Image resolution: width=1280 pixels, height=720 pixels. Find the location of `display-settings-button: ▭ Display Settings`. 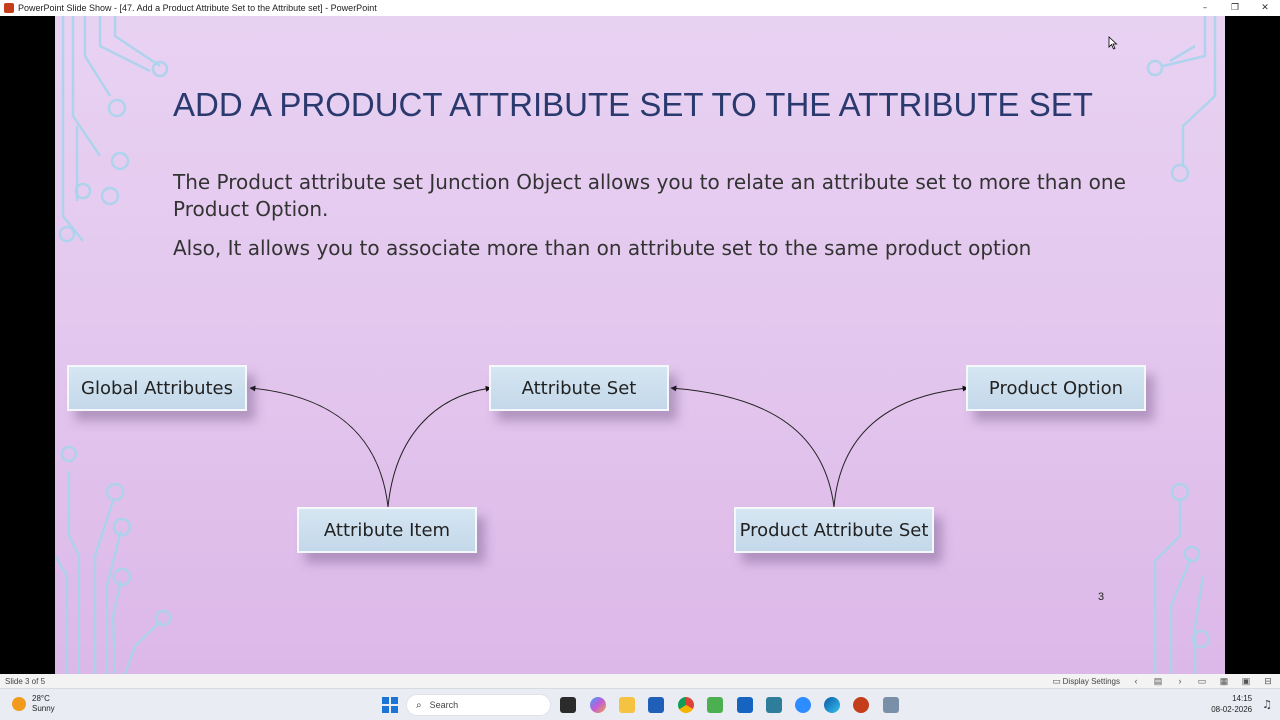

display-settings-button: ▭ Display Settings is located at coordinates (1085, 681).